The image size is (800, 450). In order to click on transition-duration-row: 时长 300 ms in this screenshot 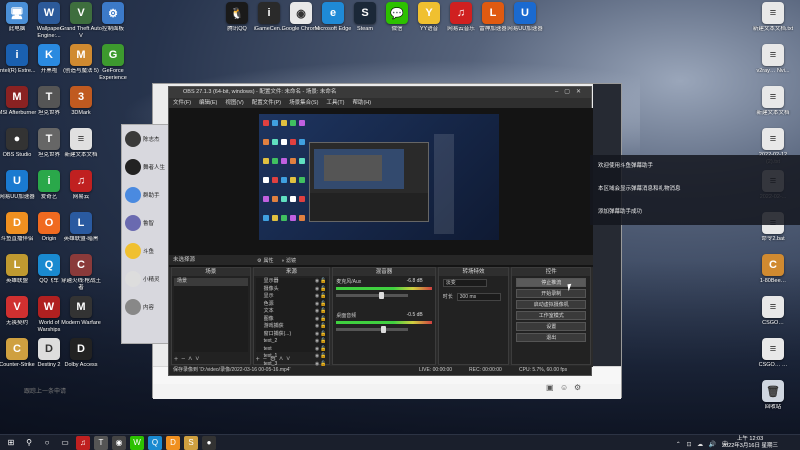, I will do `click(474, 297)`.